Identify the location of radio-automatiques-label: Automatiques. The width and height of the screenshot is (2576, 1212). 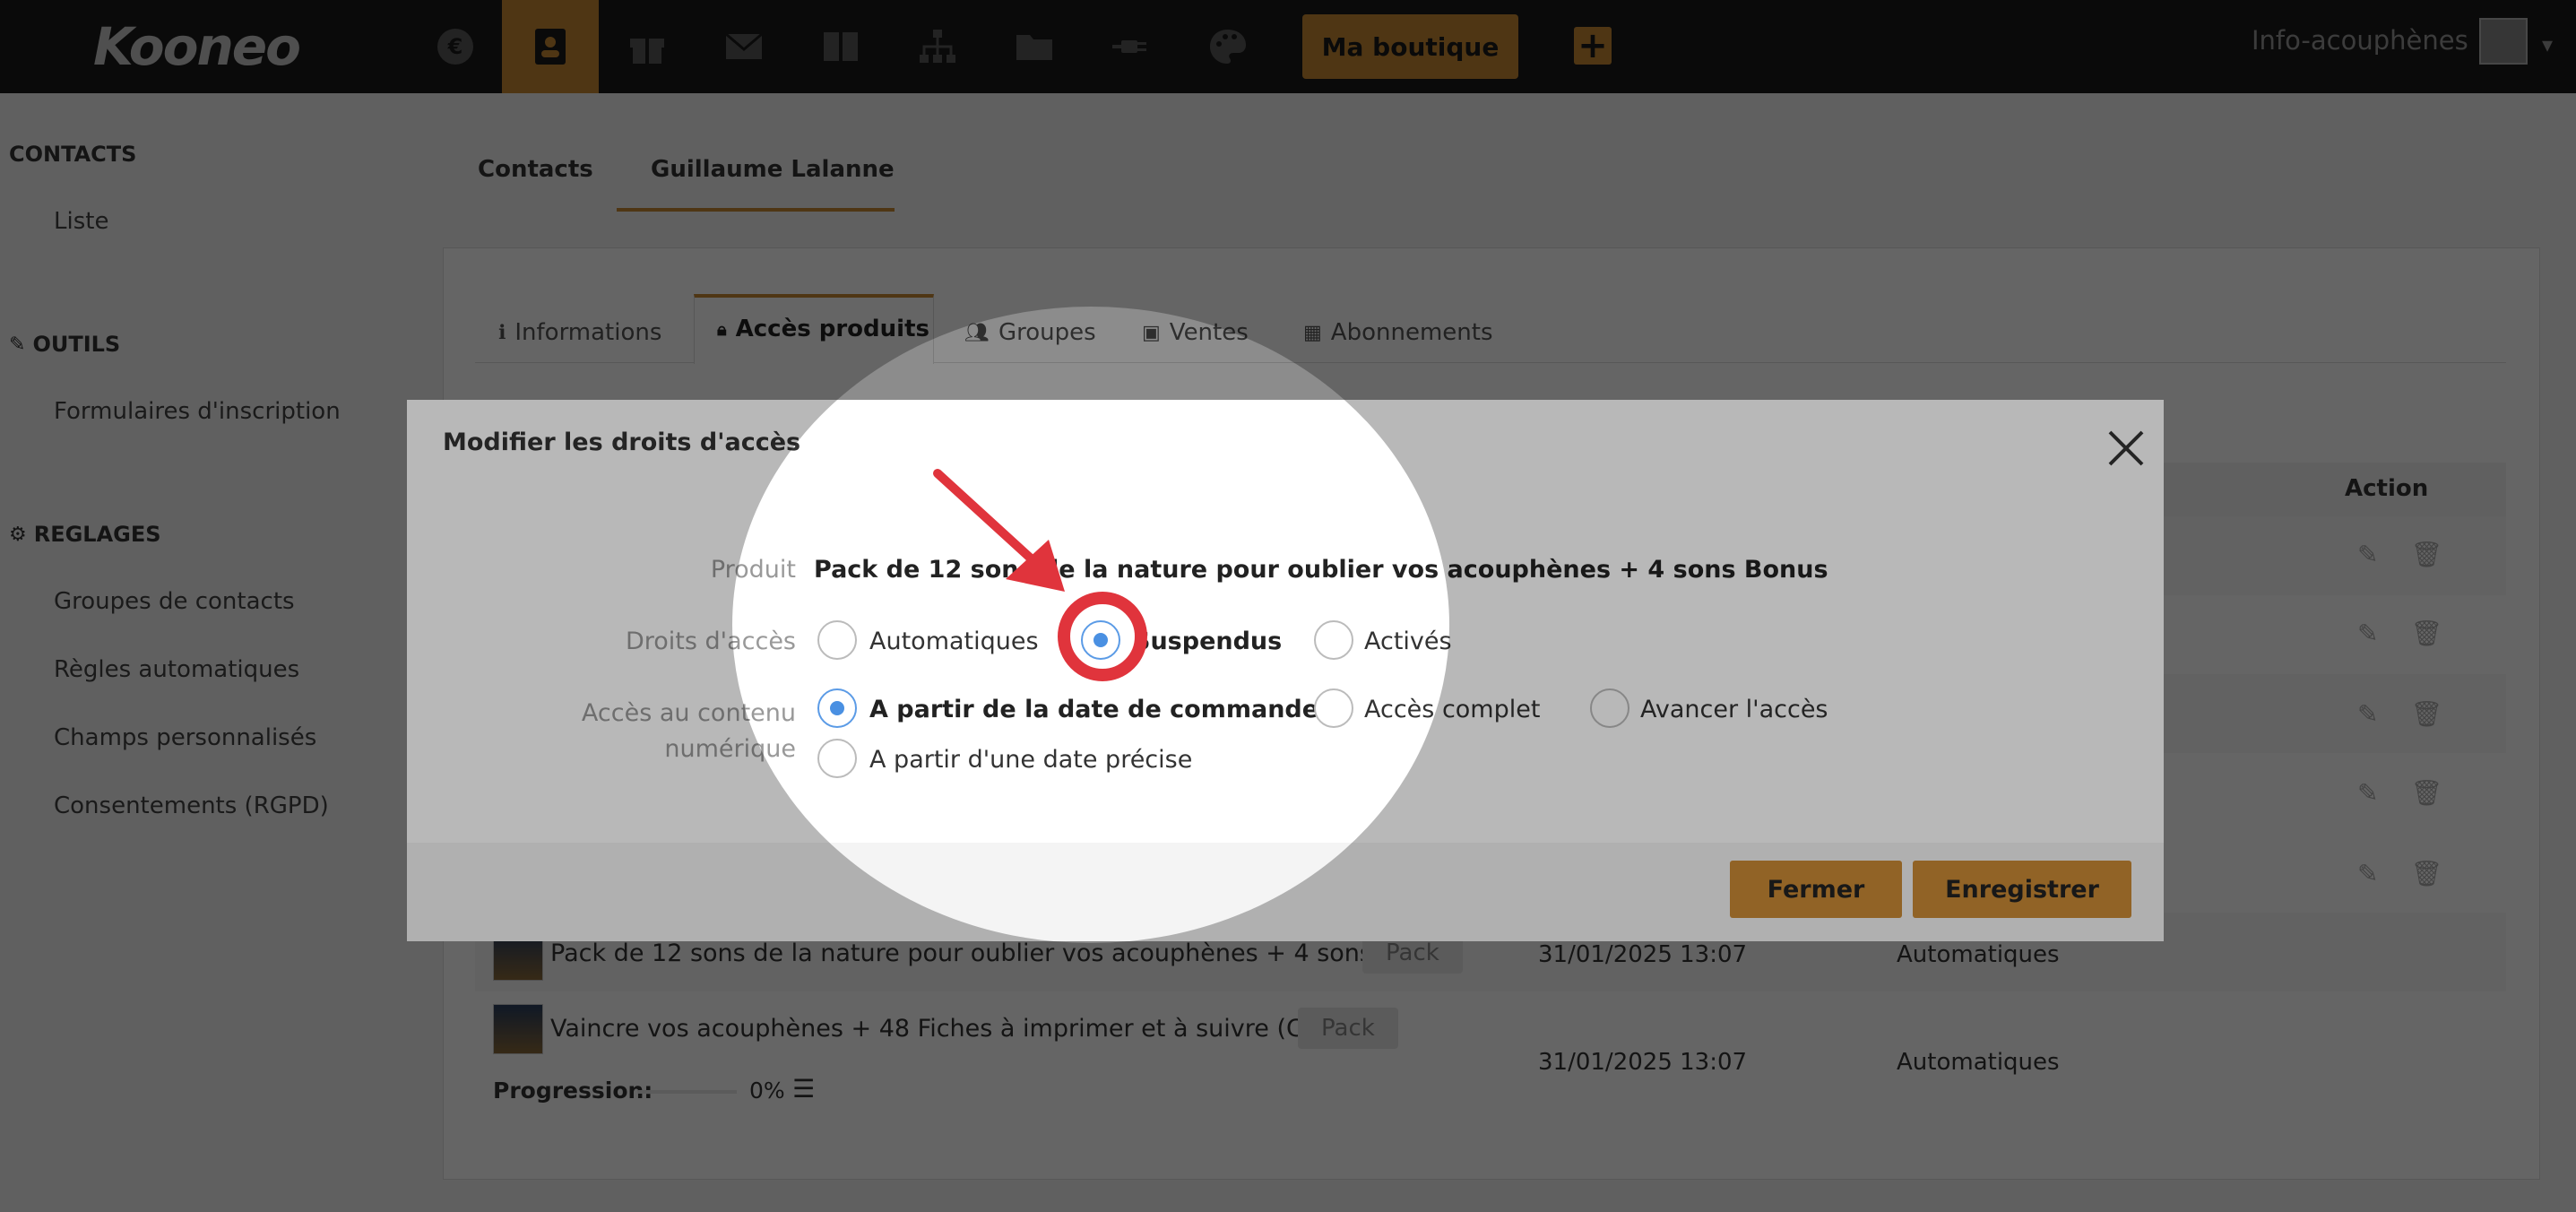
(954, 641).